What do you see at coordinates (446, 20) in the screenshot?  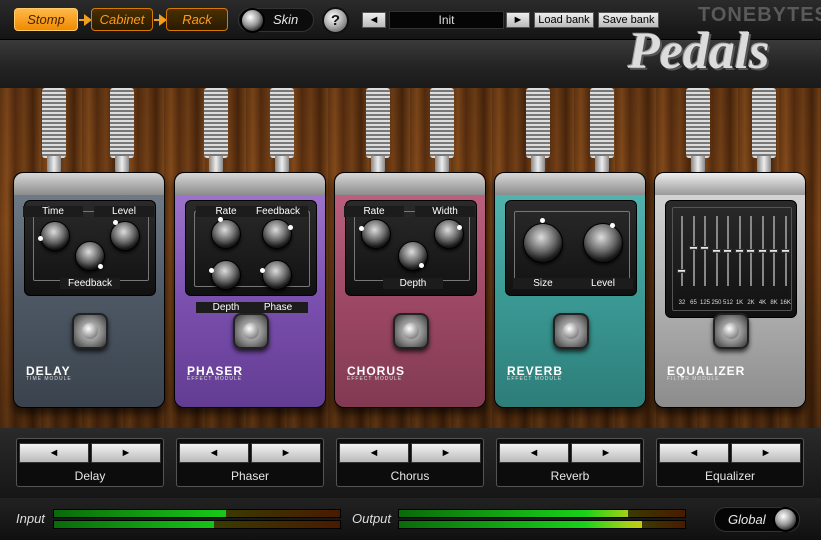 I see `preset-name-display: Init` at bounding box center [446, 20].